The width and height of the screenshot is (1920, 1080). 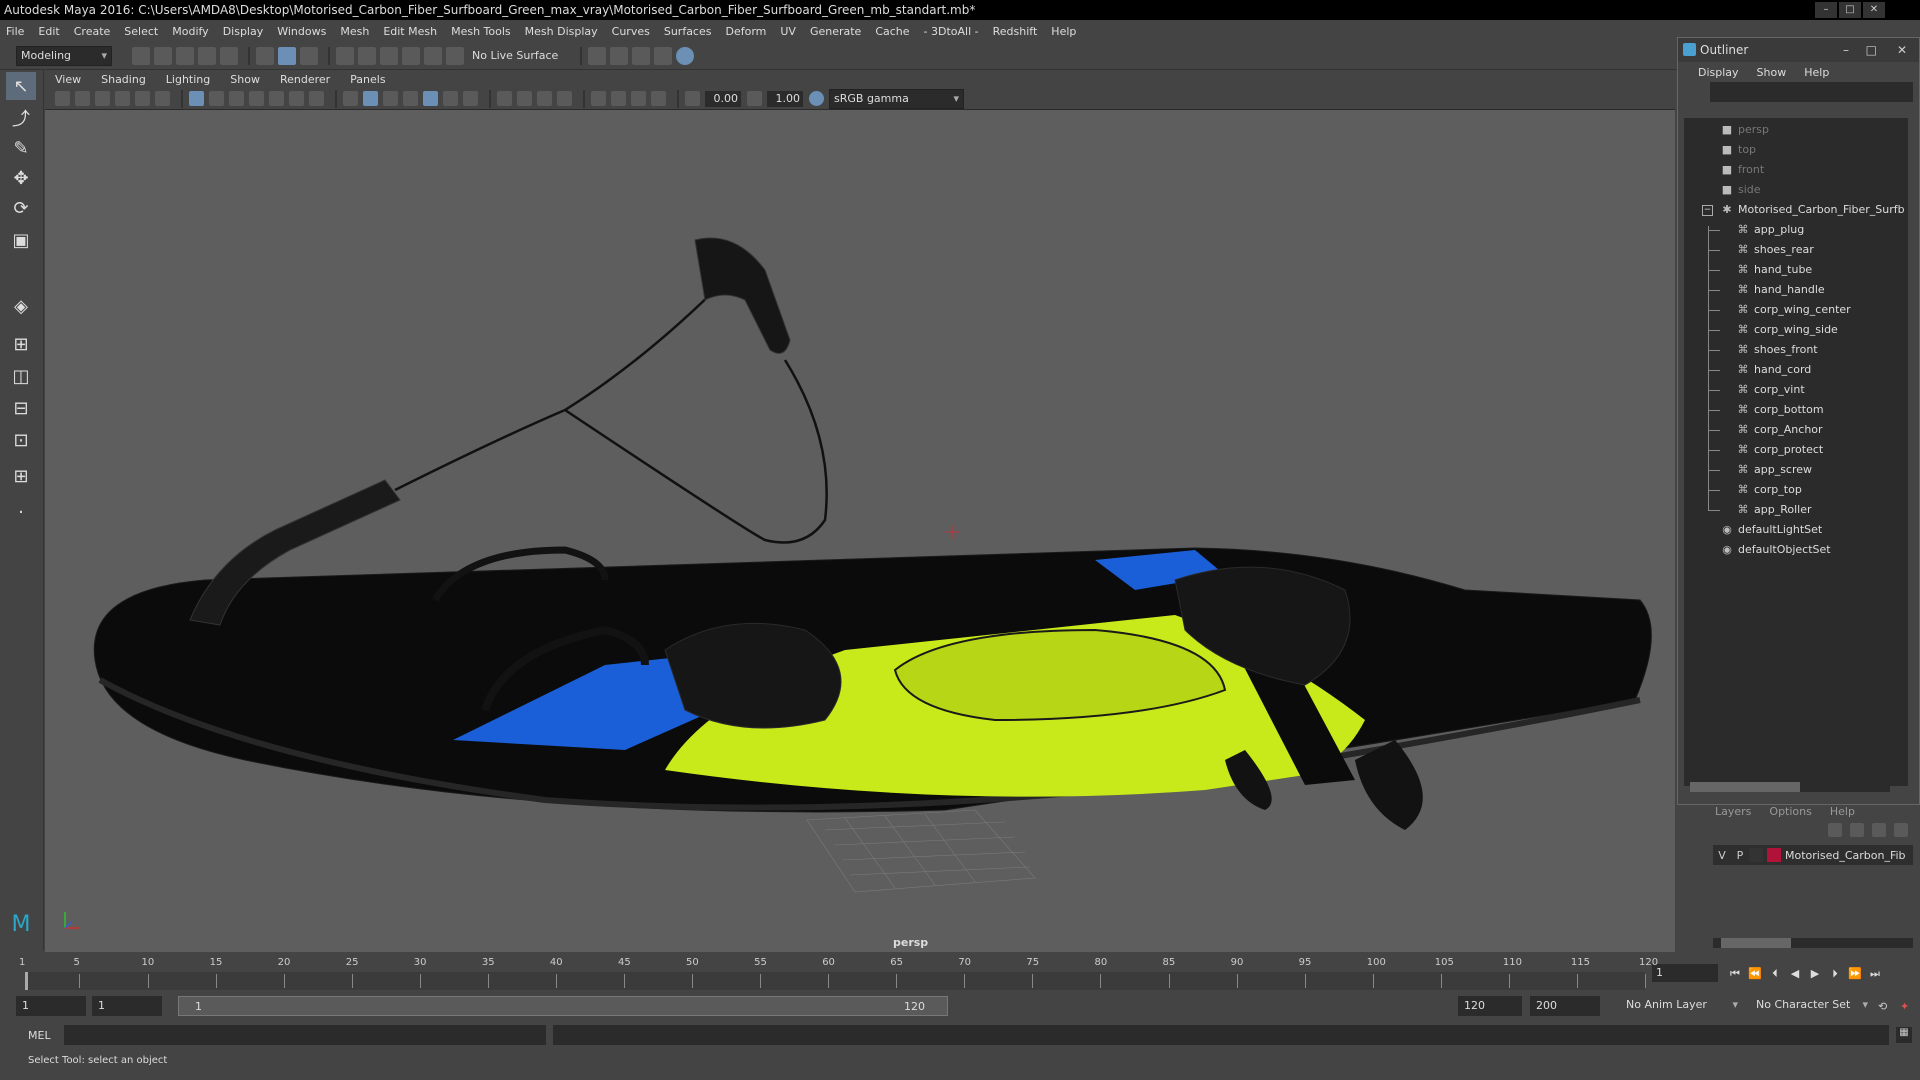 I want to click on panel-menu-renderer: Renderer, so click(x=305, y=79).